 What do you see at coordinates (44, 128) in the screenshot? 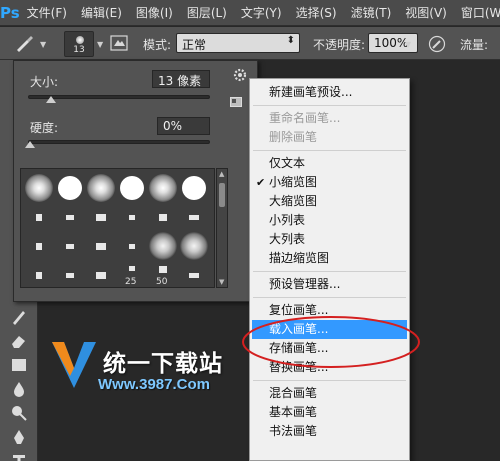
I see `hardness-label: 硬度:` at bounding box center [44, 128].